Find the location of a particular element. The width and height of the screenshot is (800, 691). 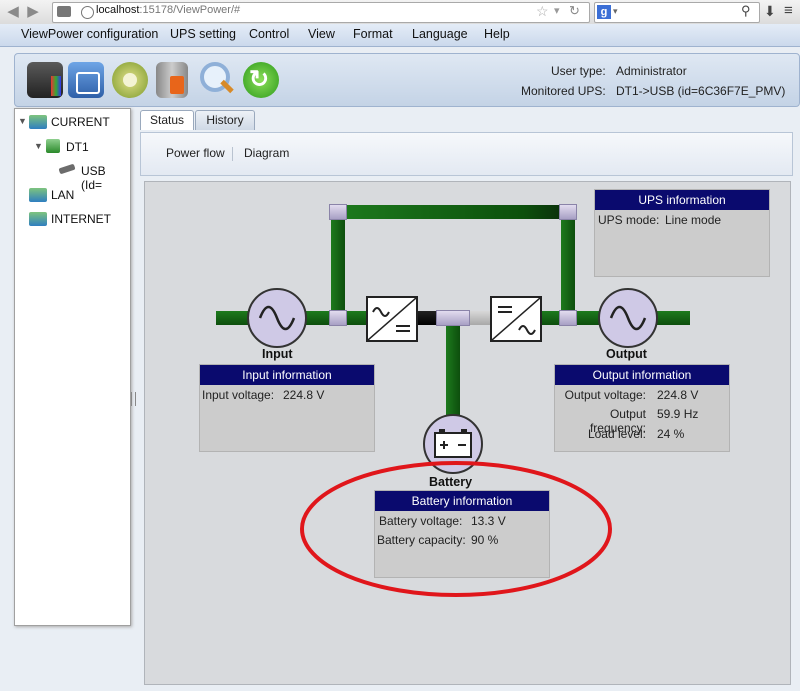

output-label: Output is located at coordinates (626, 354).